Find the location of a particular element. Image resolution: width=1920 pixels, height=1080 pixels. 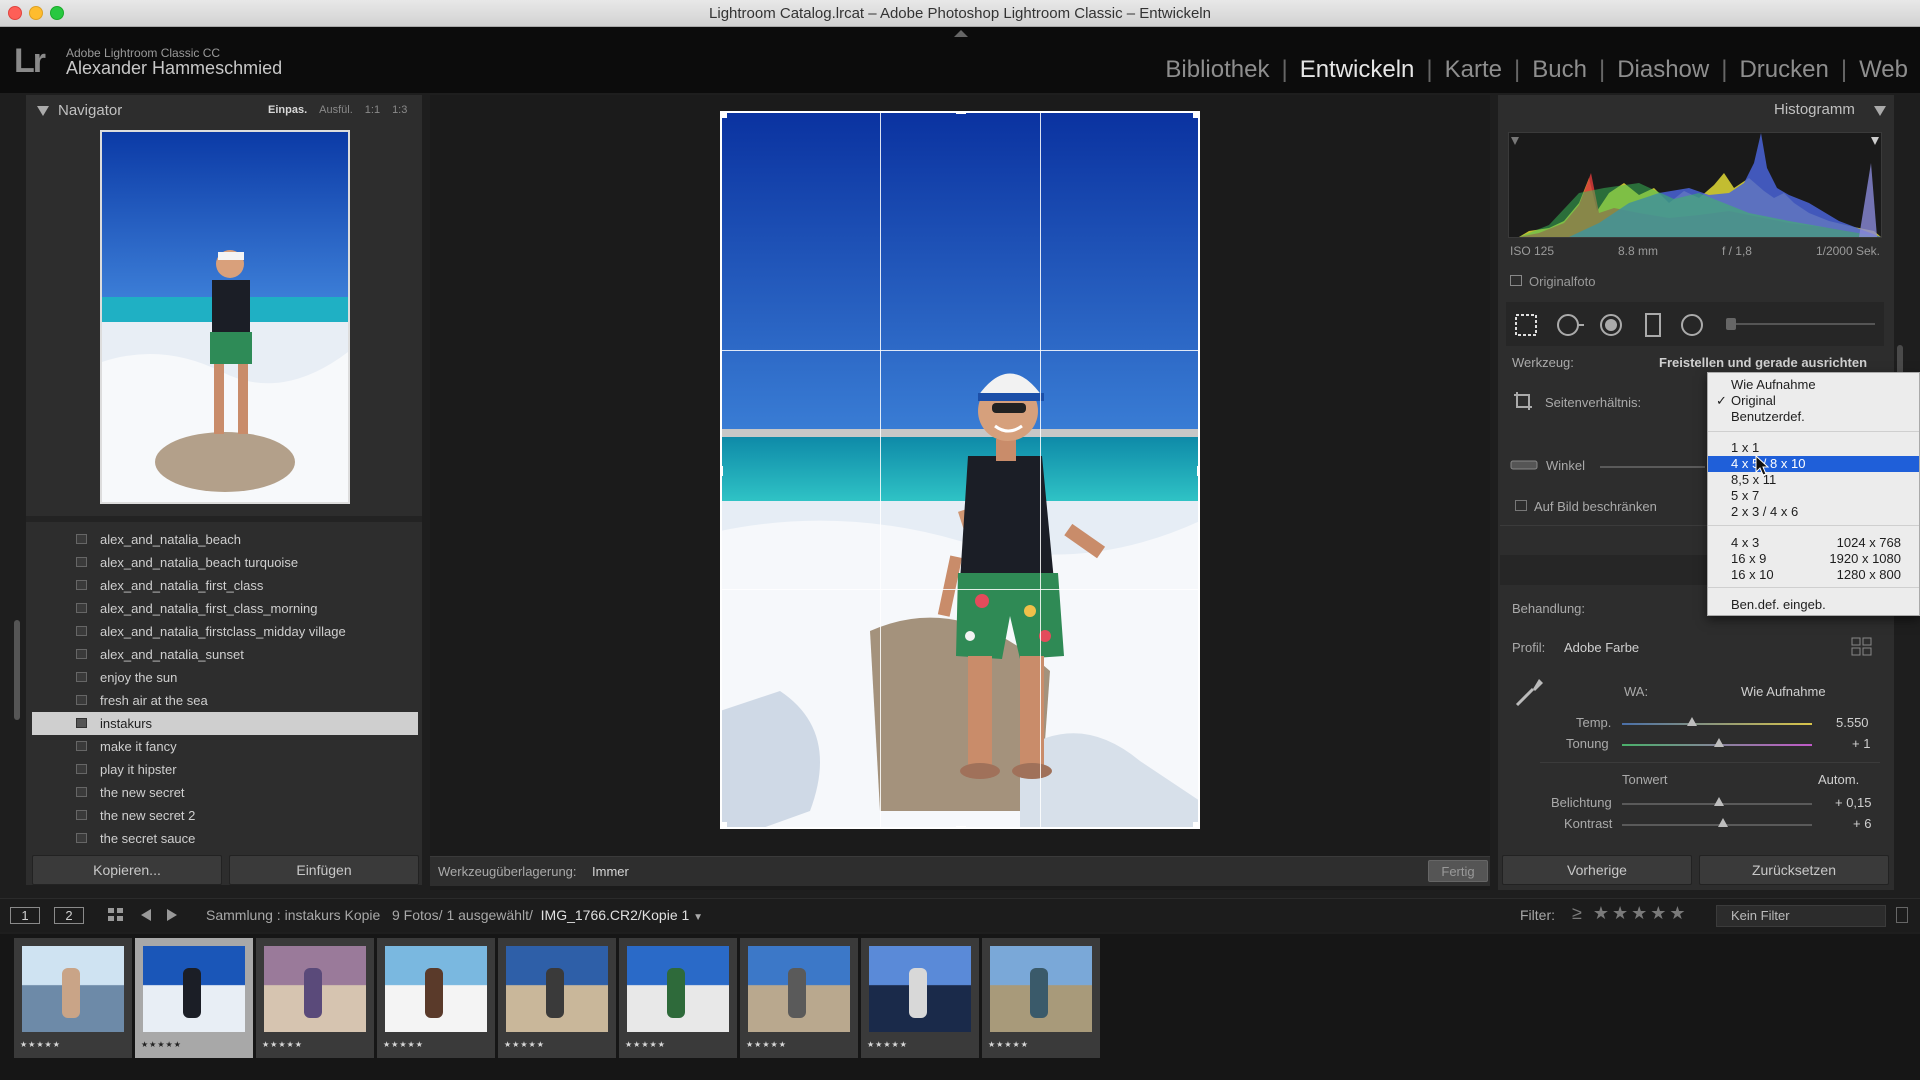

collapse-navigator-icon is located at coordinates (43, 111).